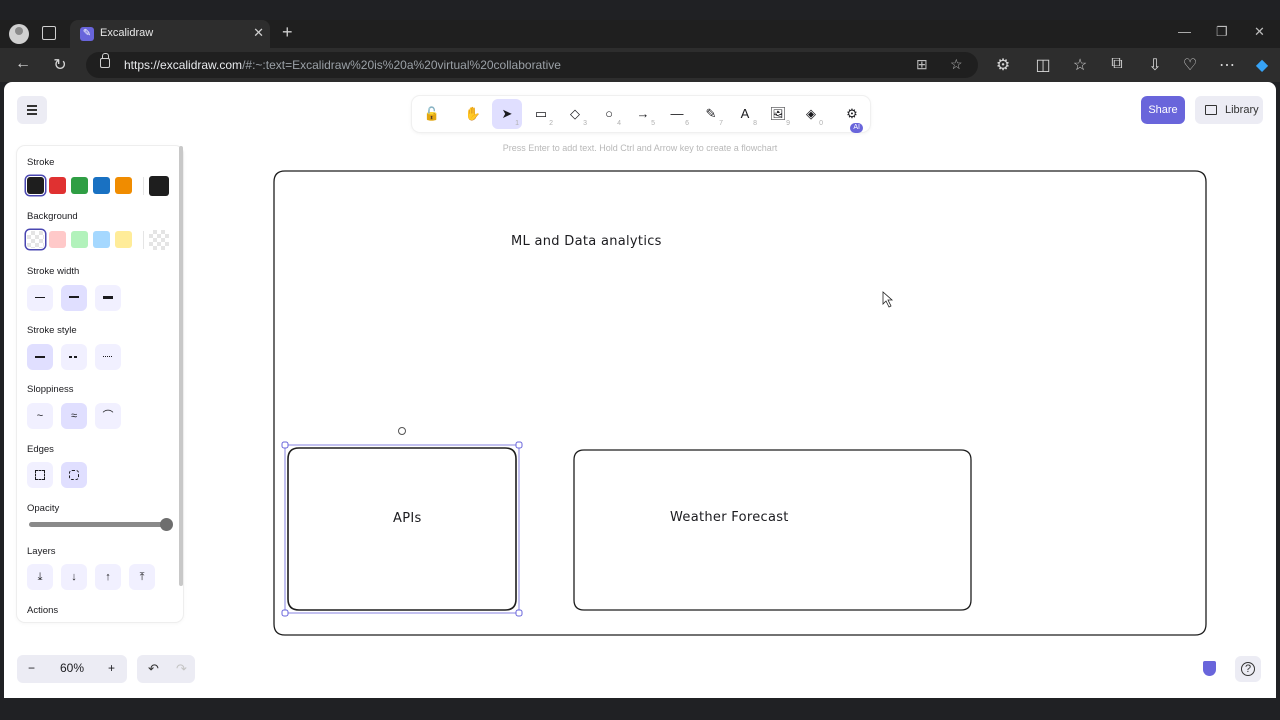 The image size is (1280, 720). I want to click on diamond-tool: ◇ 3, so click(575, 114).